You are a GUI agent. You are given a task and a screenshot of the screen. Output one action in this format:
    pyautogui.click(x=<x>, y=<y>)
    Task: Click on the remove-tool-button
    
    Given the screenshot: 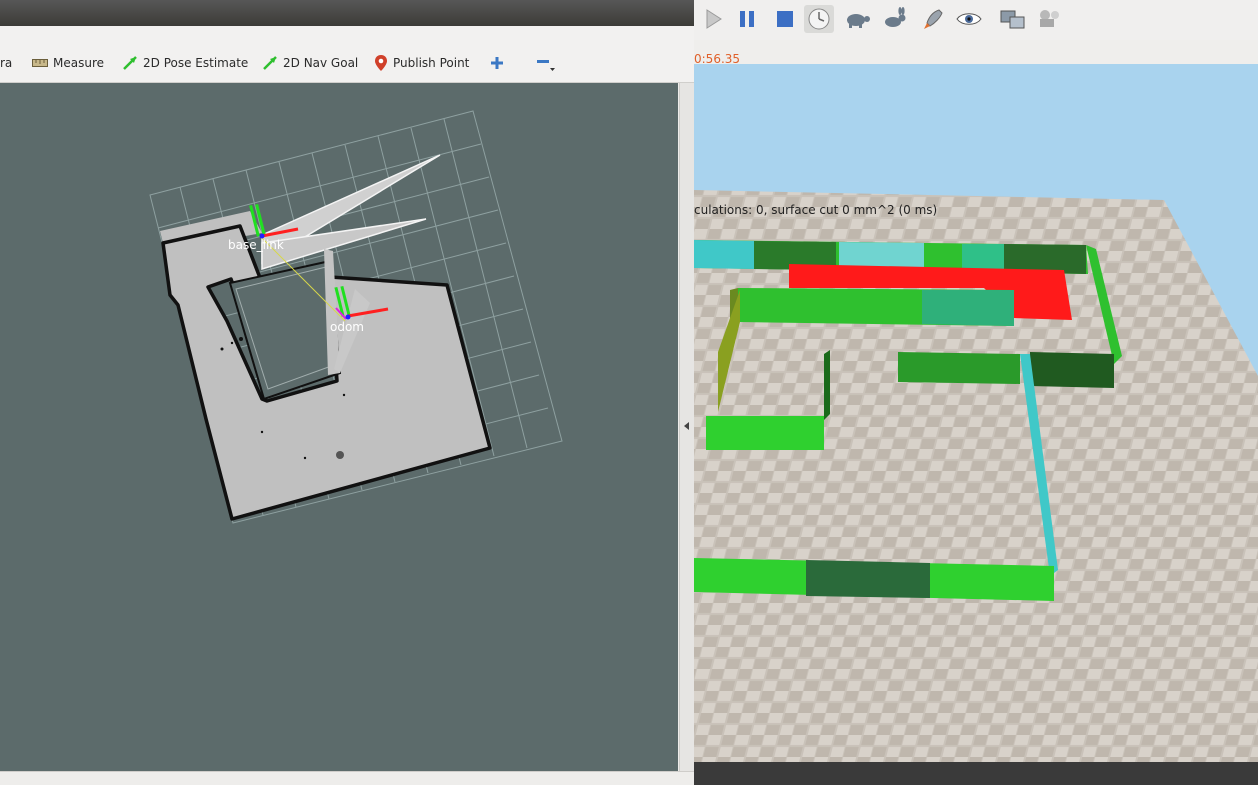 What is the action you would take?
    pyautogui.click(x=548, y=63)
    